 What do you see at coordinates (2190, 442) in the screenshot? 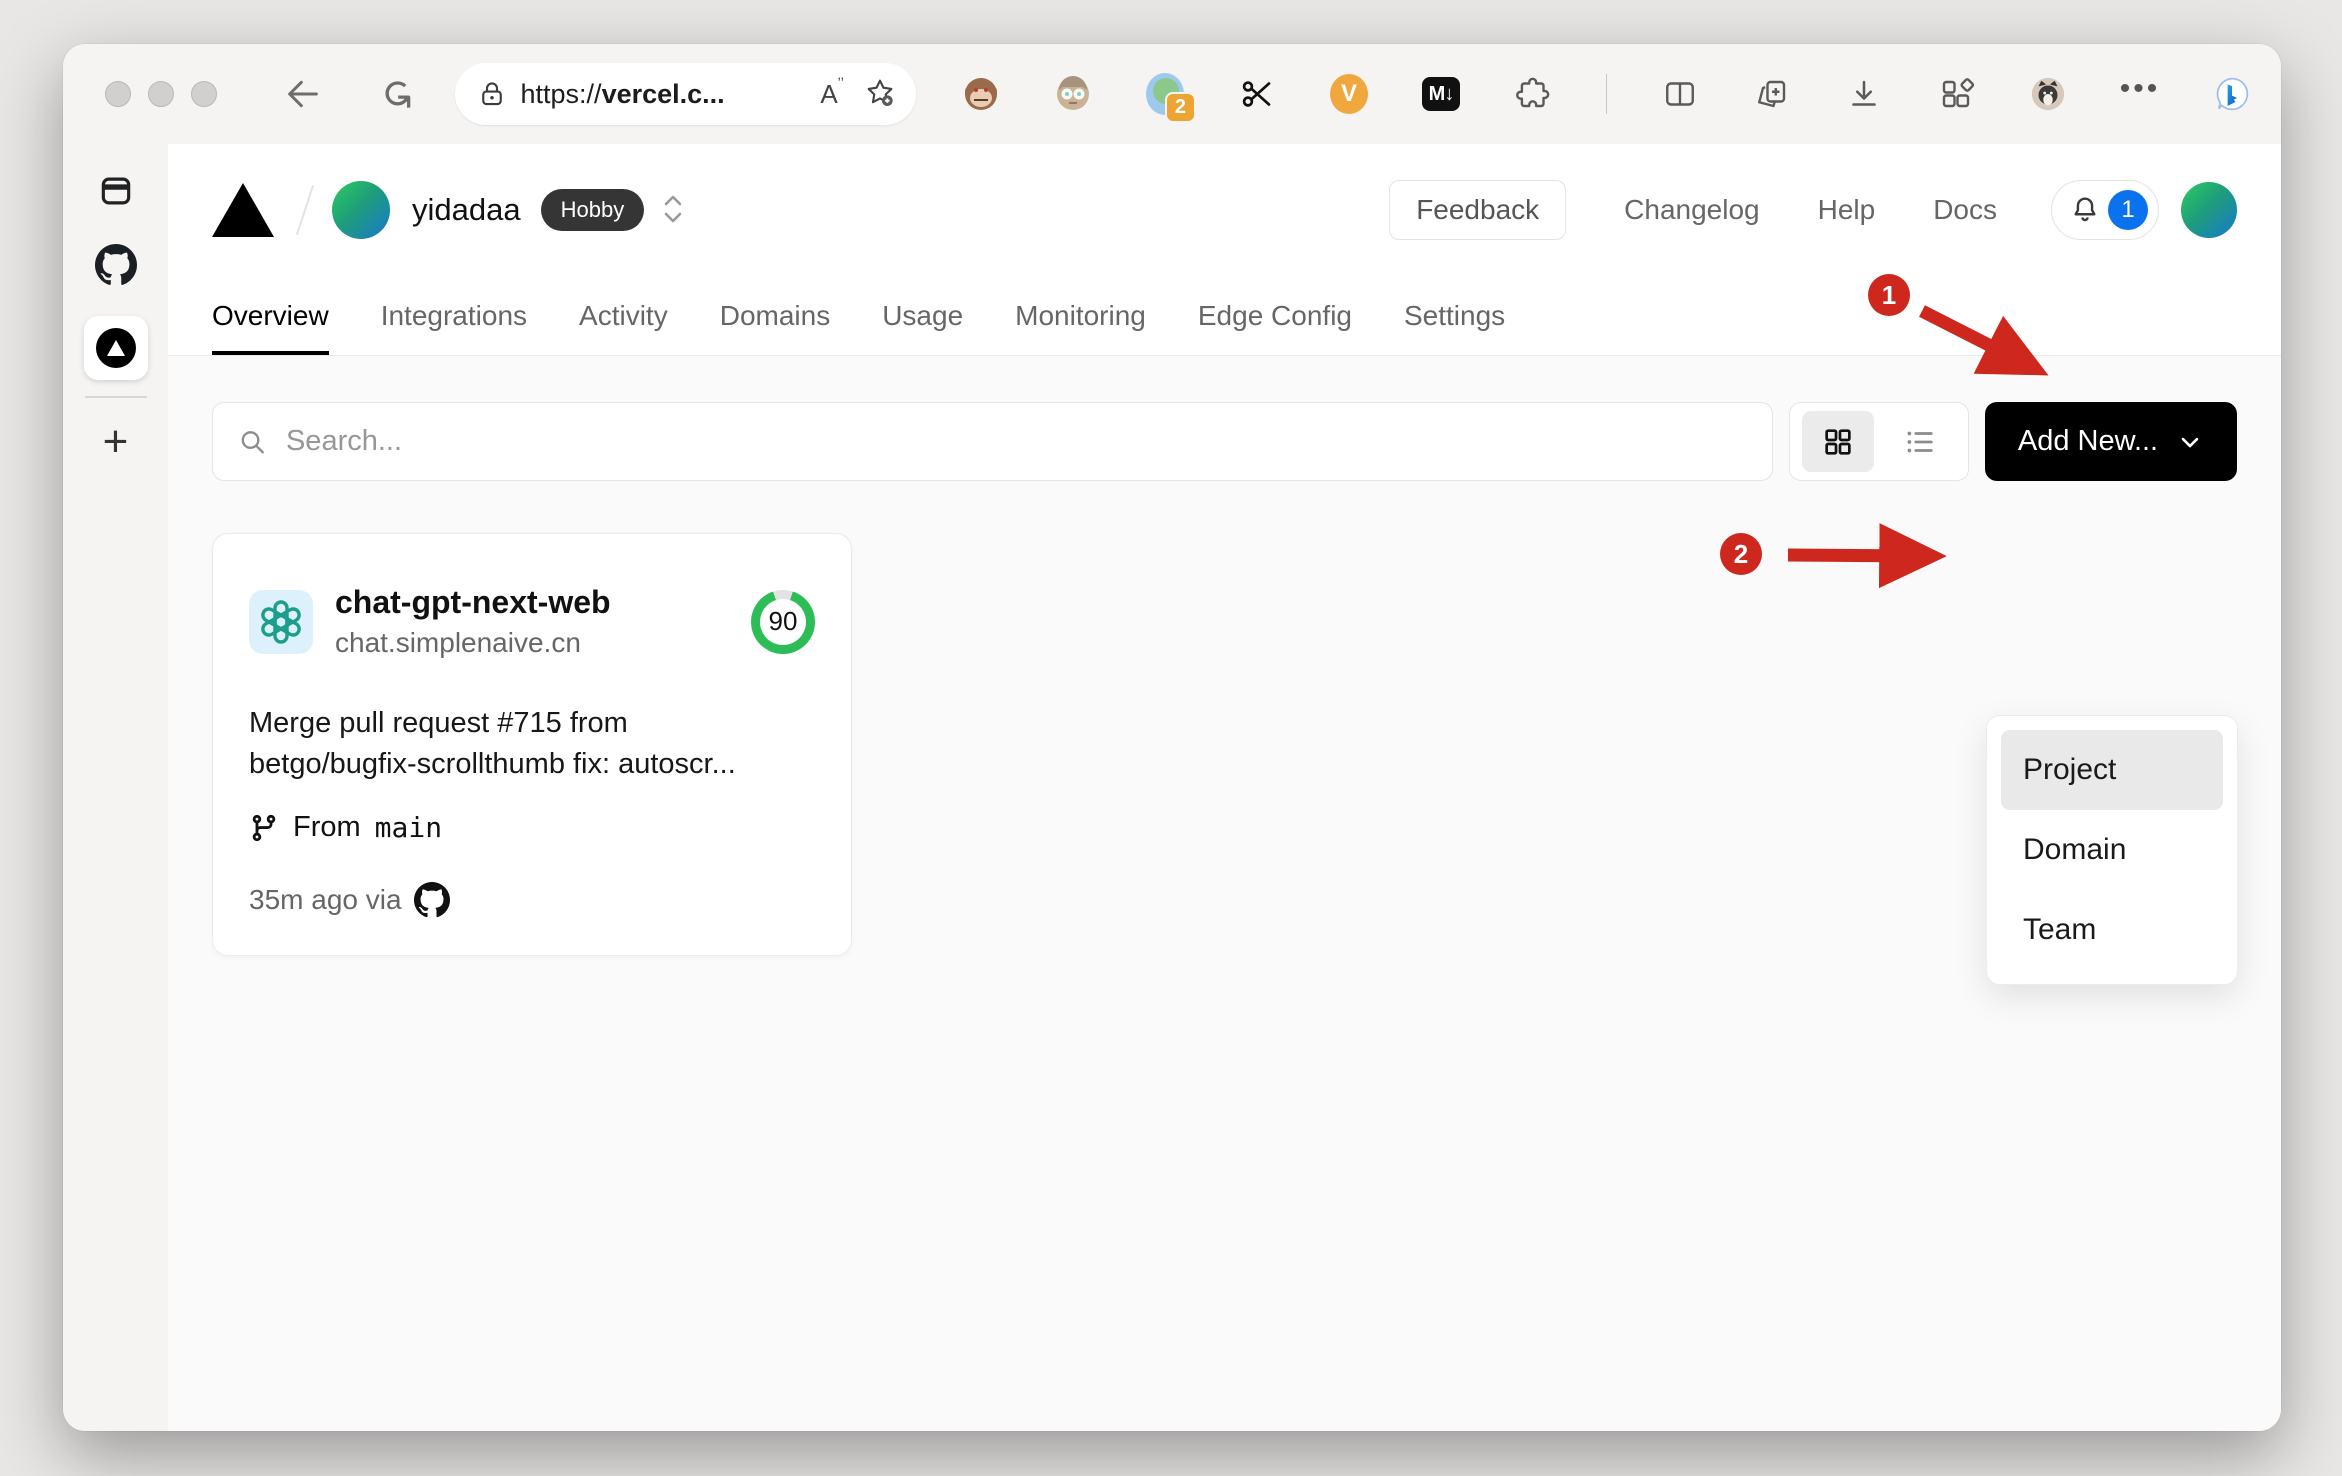
I see `chevron-down-icon` at bounding box center [2190, 442].